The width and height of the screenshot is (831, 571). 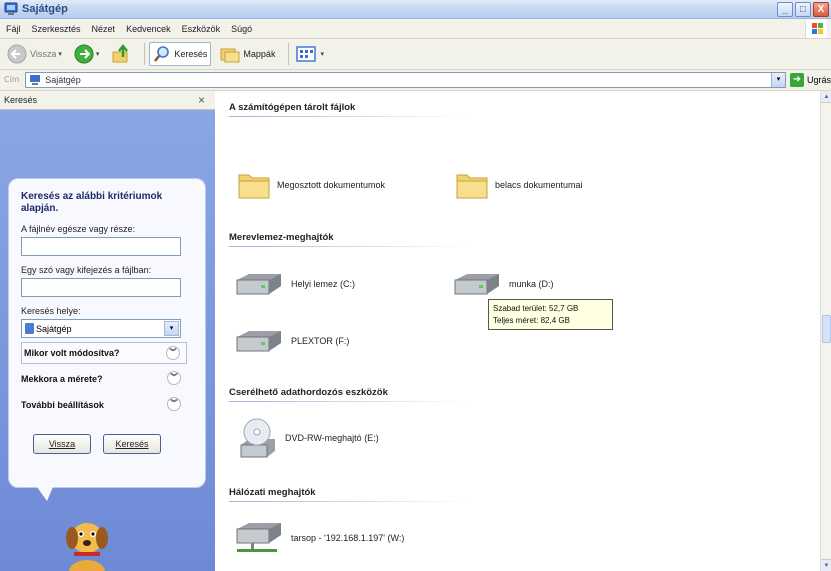 I want to click on phrase-input, so click(x=101, y=287).